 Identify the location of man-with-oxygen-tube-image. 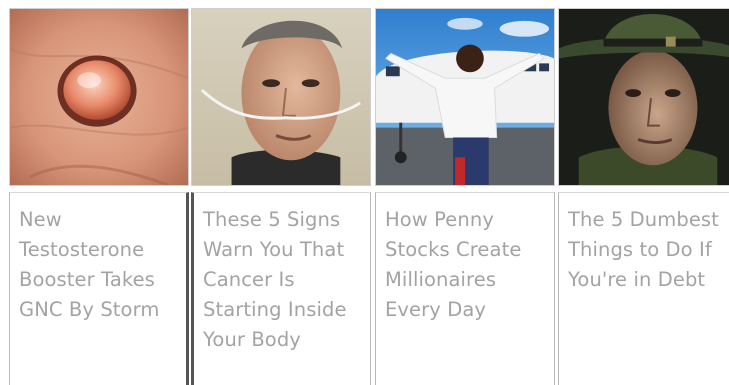
(281, 97).